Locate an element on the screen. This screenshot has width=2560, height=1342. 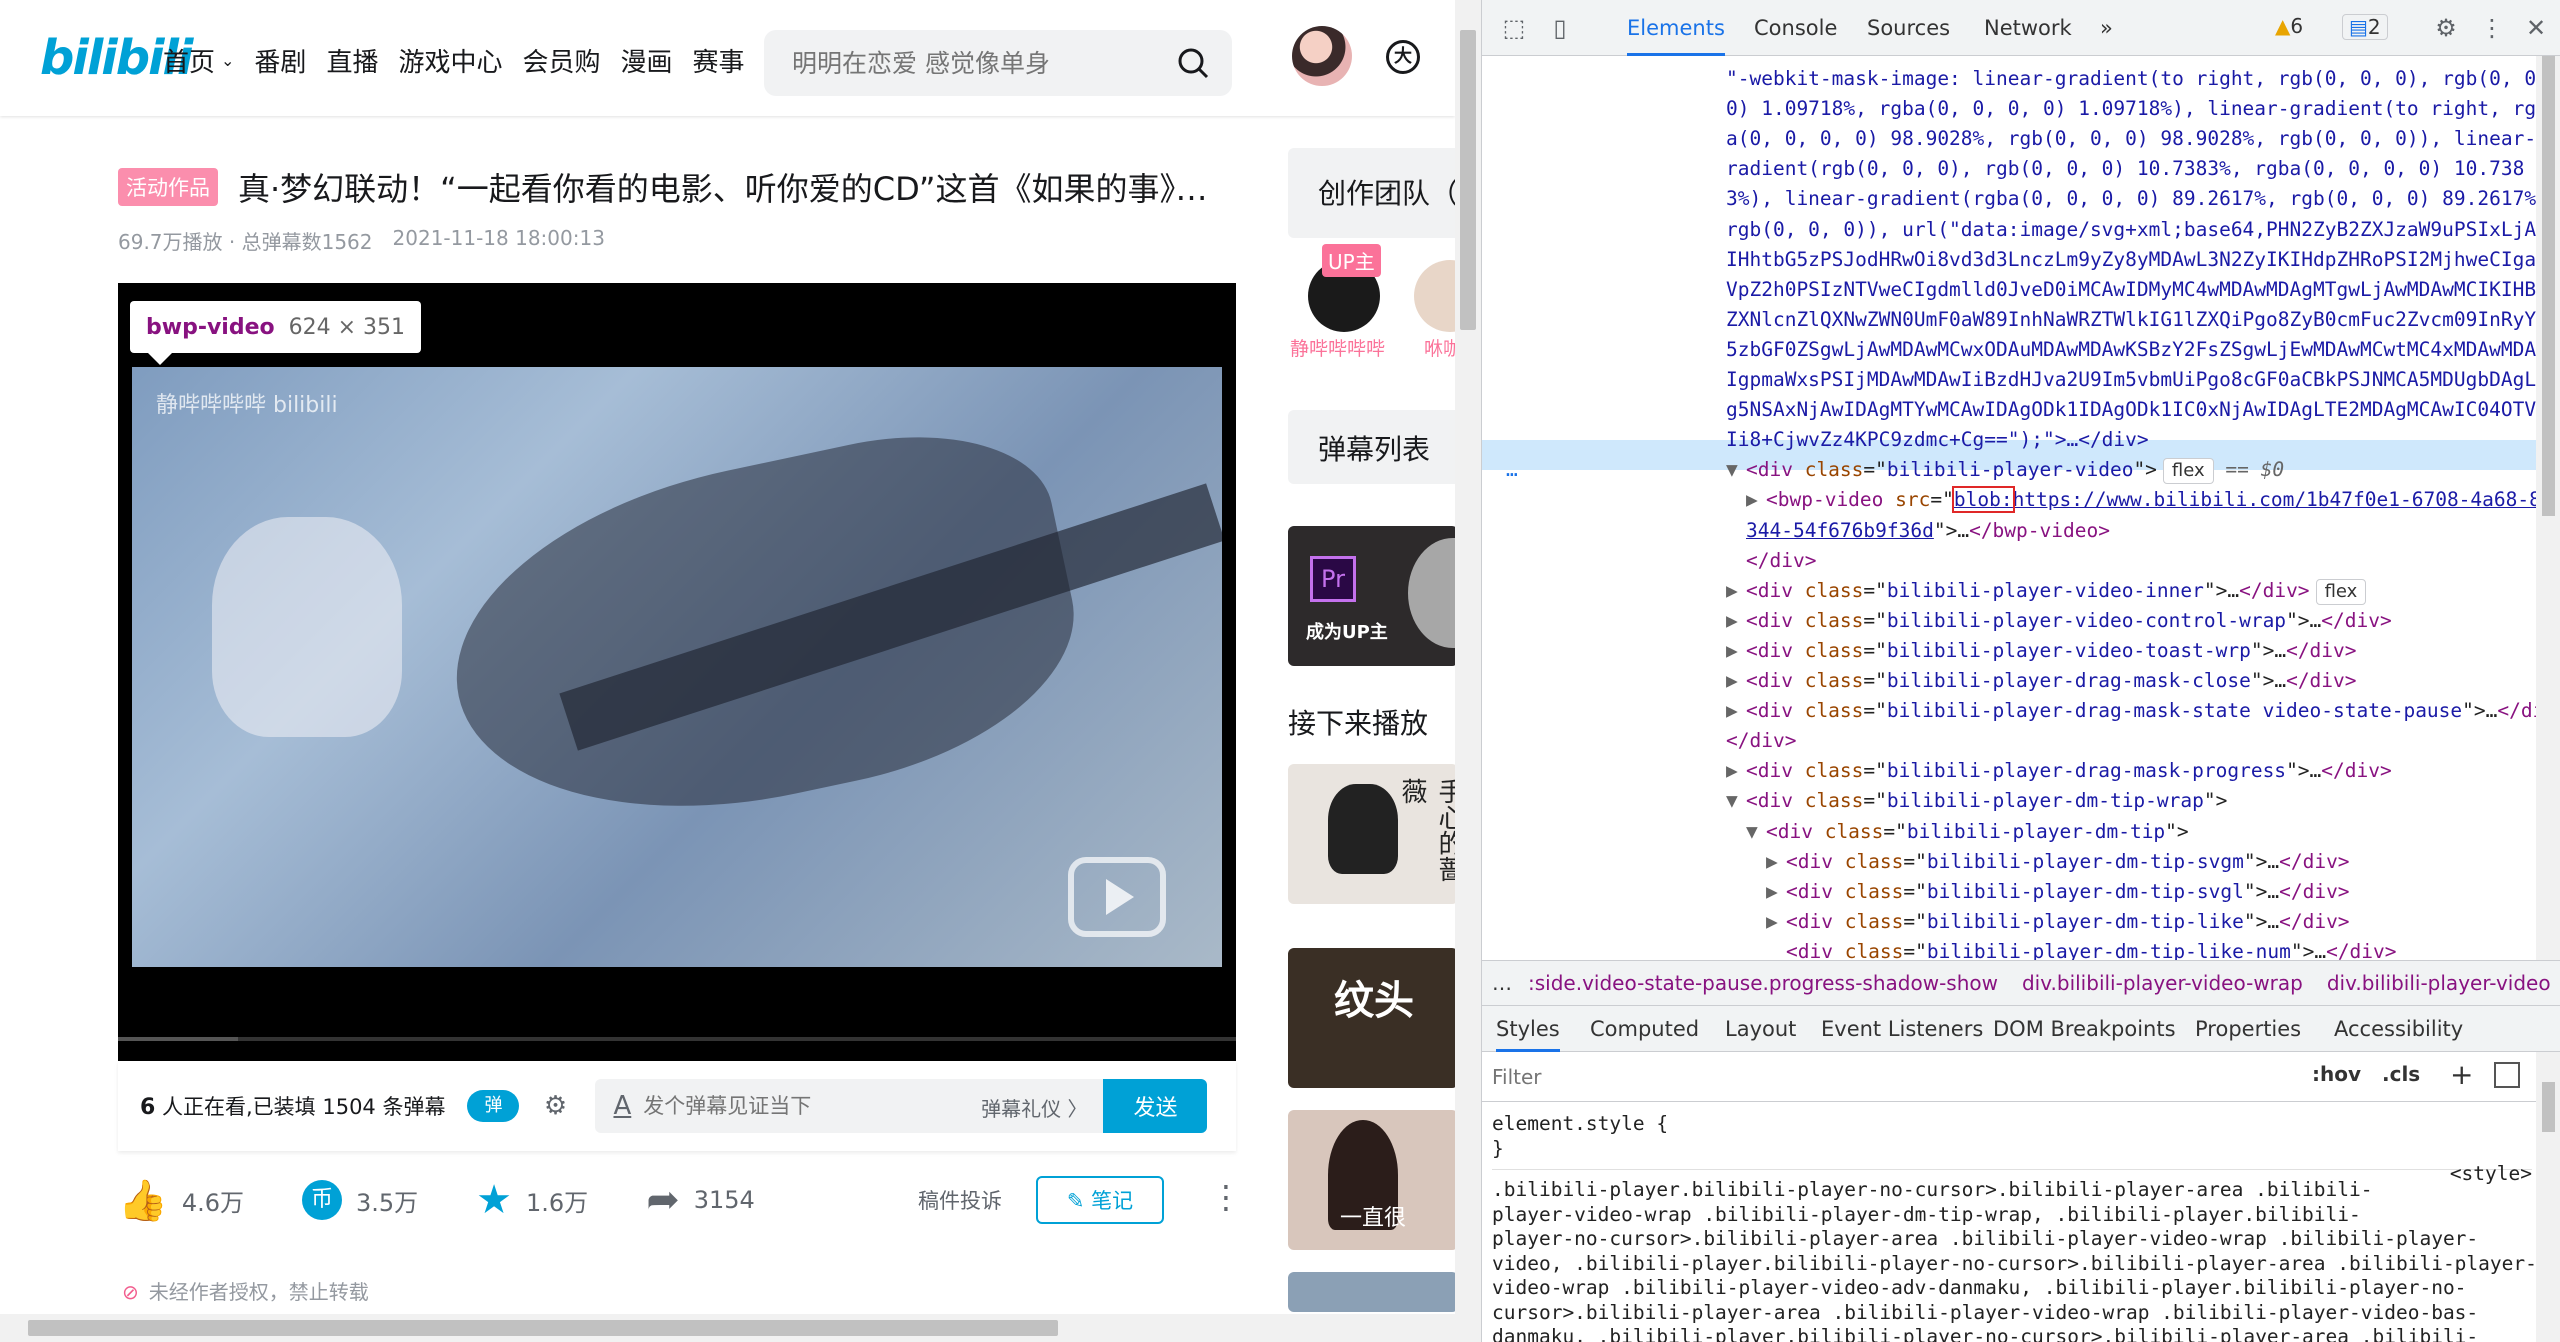
danmaku-toggle: 弹 is located at coordinates (493, 1106).